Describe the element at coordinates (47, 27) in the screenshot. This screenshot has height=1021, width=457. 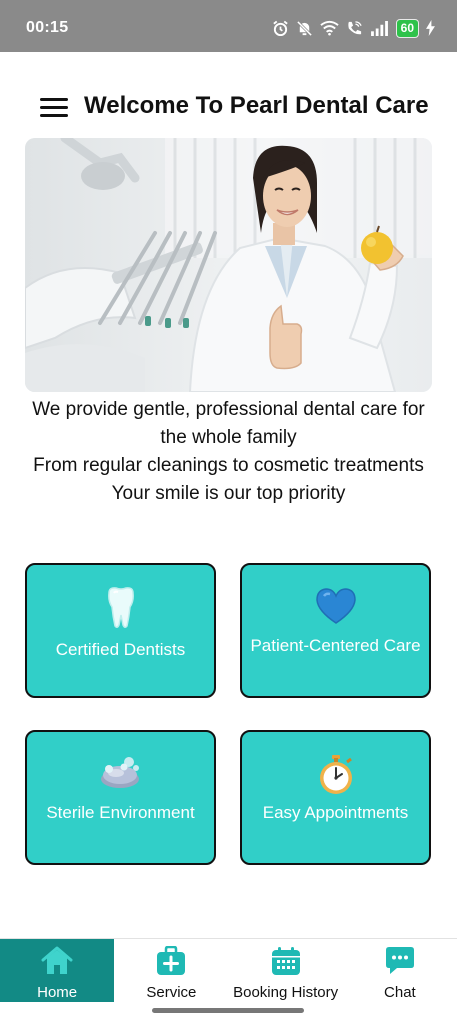
I see `status-time: 00:15` at that location.